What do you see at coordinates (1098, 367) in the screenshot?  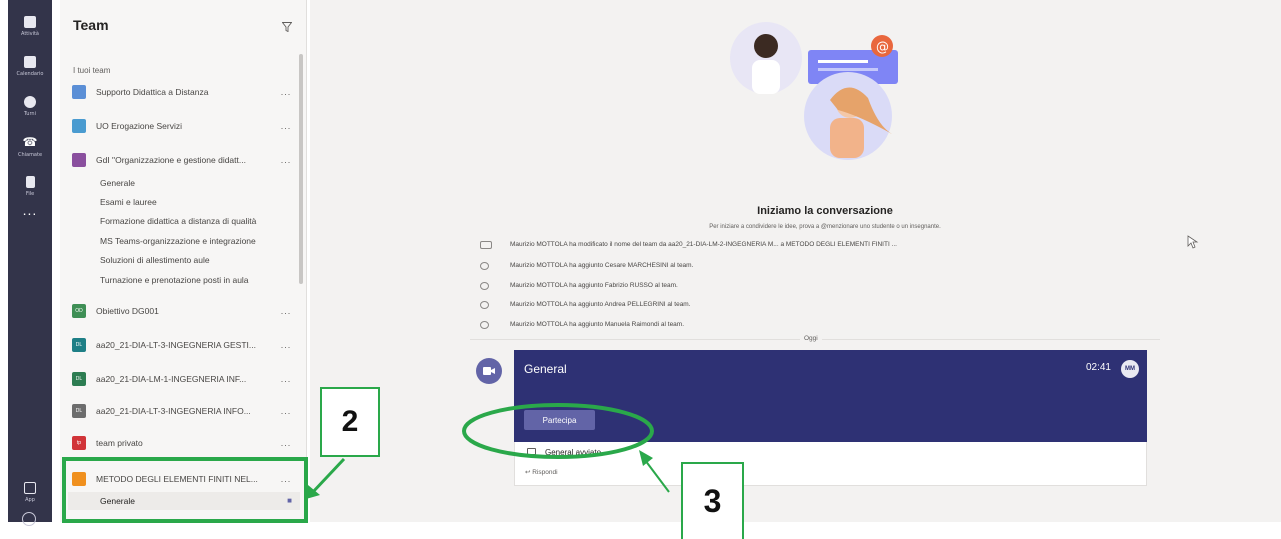 I see `meeting-duration: 02:41` at bounding box center [1098, 367].